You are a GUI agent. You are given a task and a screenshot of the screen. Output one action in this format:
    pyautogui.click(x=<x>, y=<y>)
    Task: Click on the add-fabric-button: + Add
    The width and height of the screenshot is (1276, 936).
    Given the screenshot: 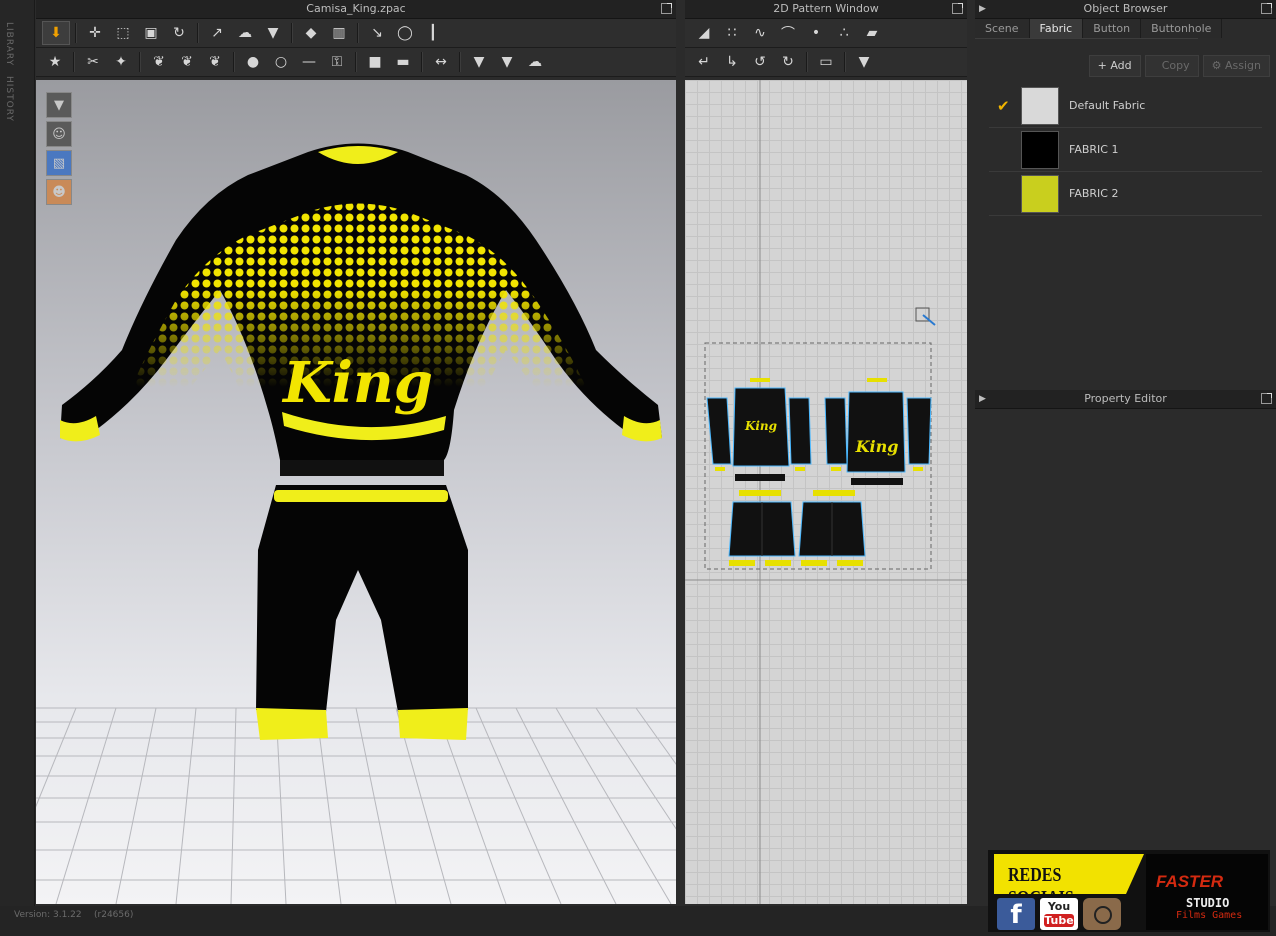 What is the action you would take?
    pyautogui.click(x=1114, y=66)
    